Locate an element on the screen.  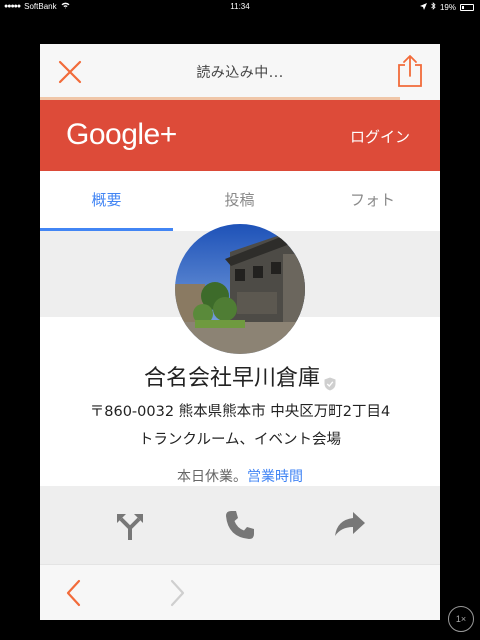
chevron-left-icon is located at coordinates (73, 593).